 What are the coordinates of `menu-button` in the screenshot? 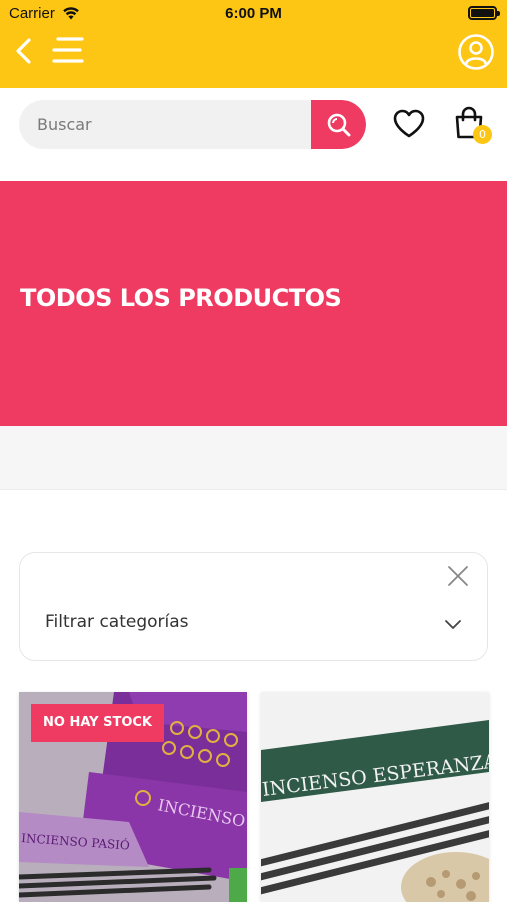 It's located at (68, 51).